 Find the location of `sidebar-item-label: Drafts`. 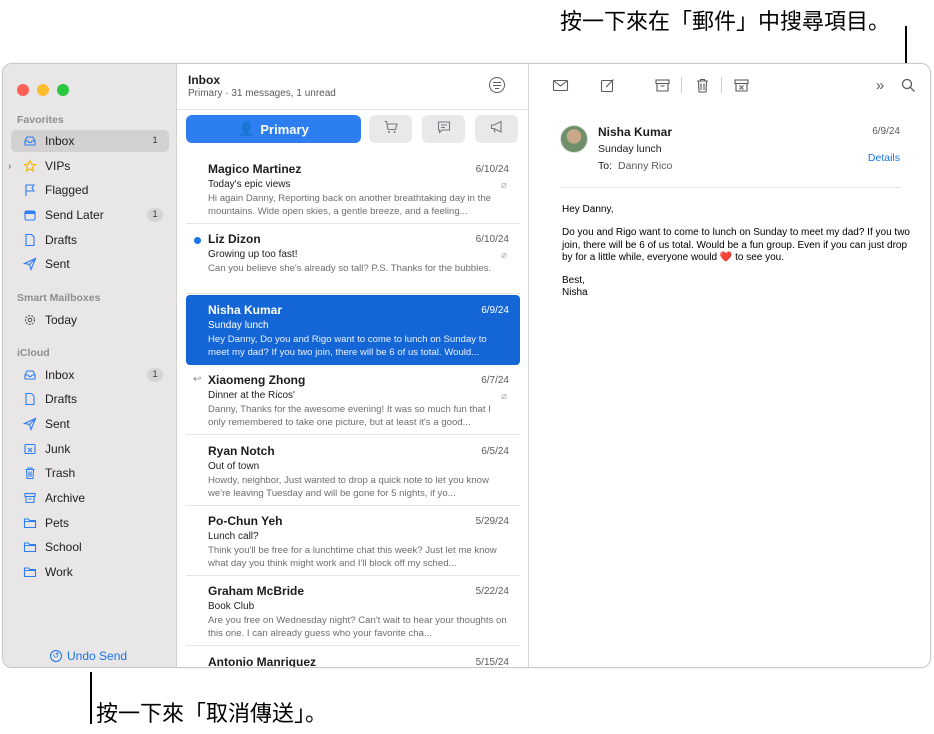

sidebar-item-label: Drafts is located at coordinates (61, 240).